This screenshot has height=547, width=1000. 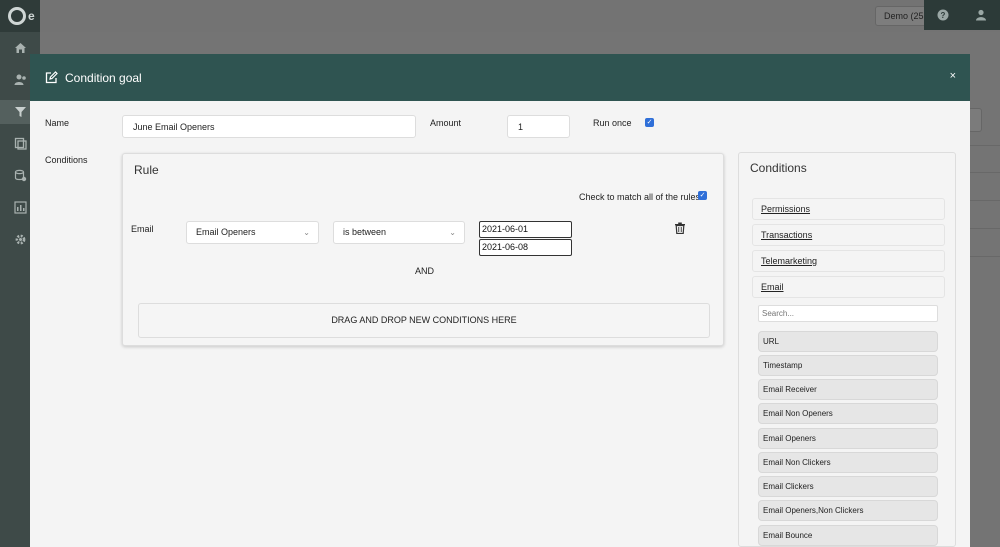 I want to click on condition-item-timestamp: Timestamp, so click(x=848, y=365).